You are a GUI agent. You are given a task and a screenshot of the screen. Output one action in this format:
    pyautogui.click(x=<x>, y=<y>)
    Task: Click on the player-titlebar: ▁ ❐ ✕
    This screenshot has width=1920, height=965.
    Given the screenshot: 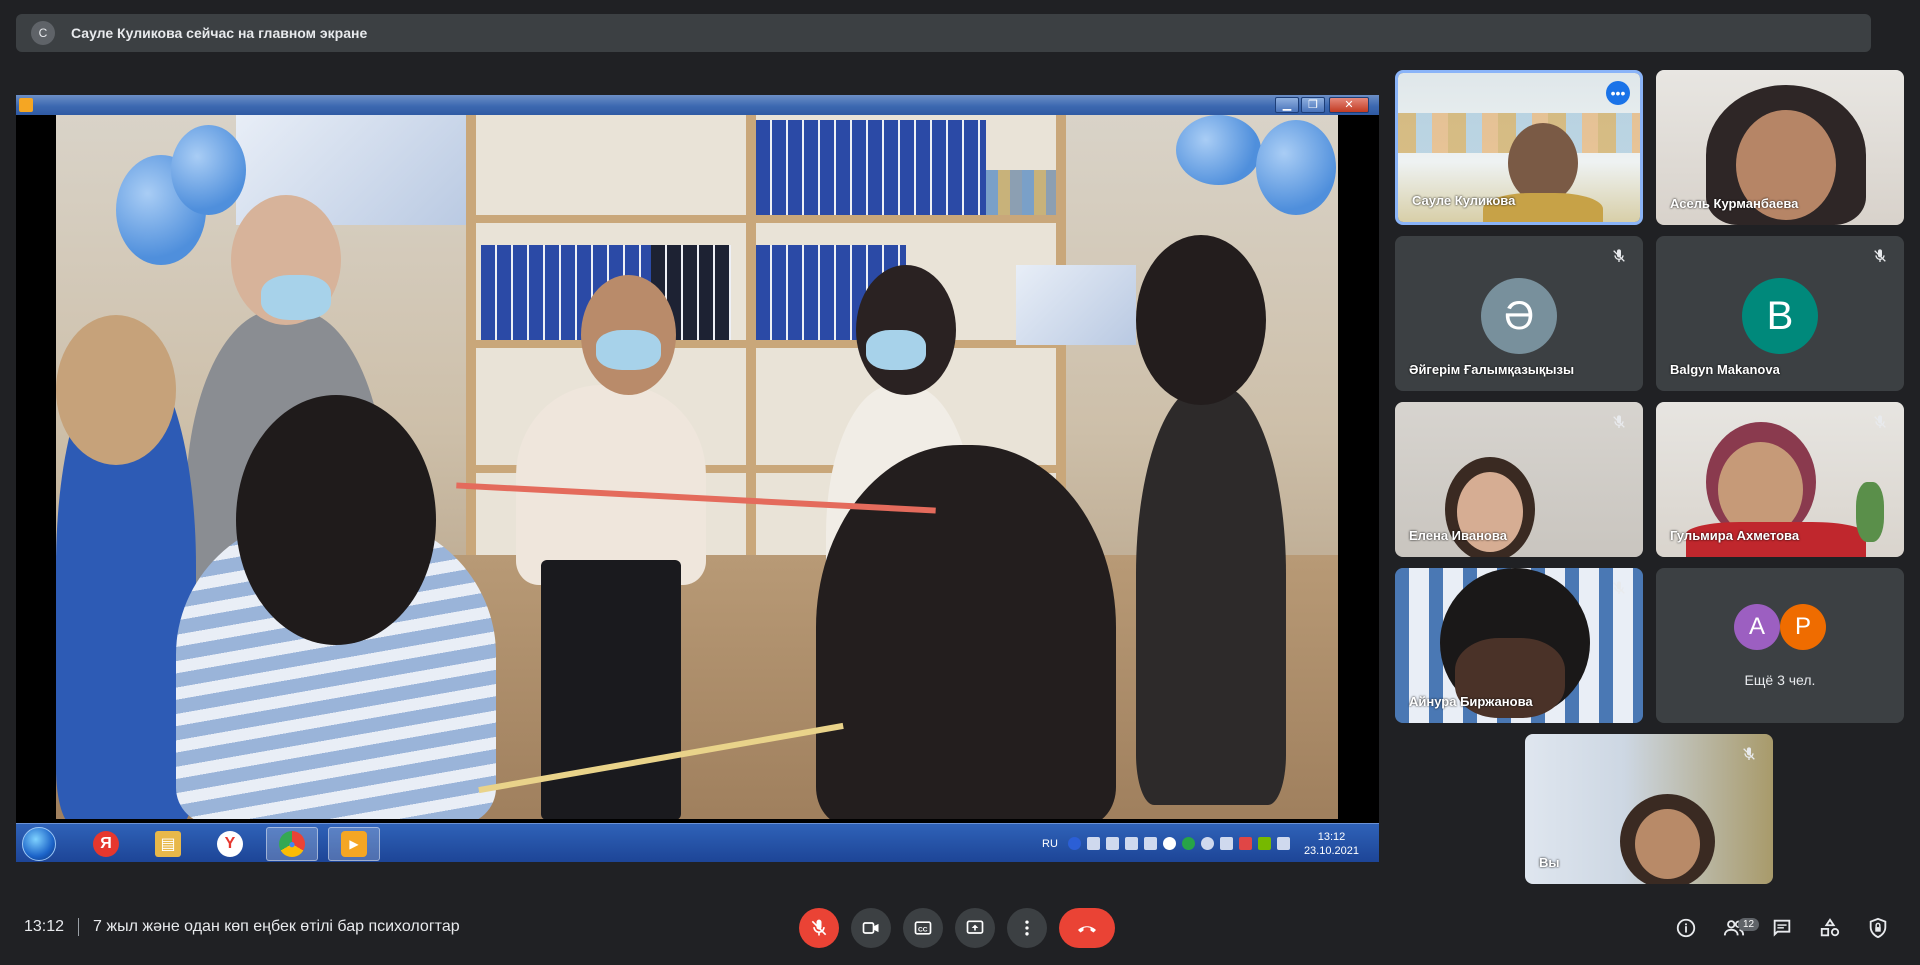 What is the action you would take?
    pyautogui.click(x=697, y=105)
    